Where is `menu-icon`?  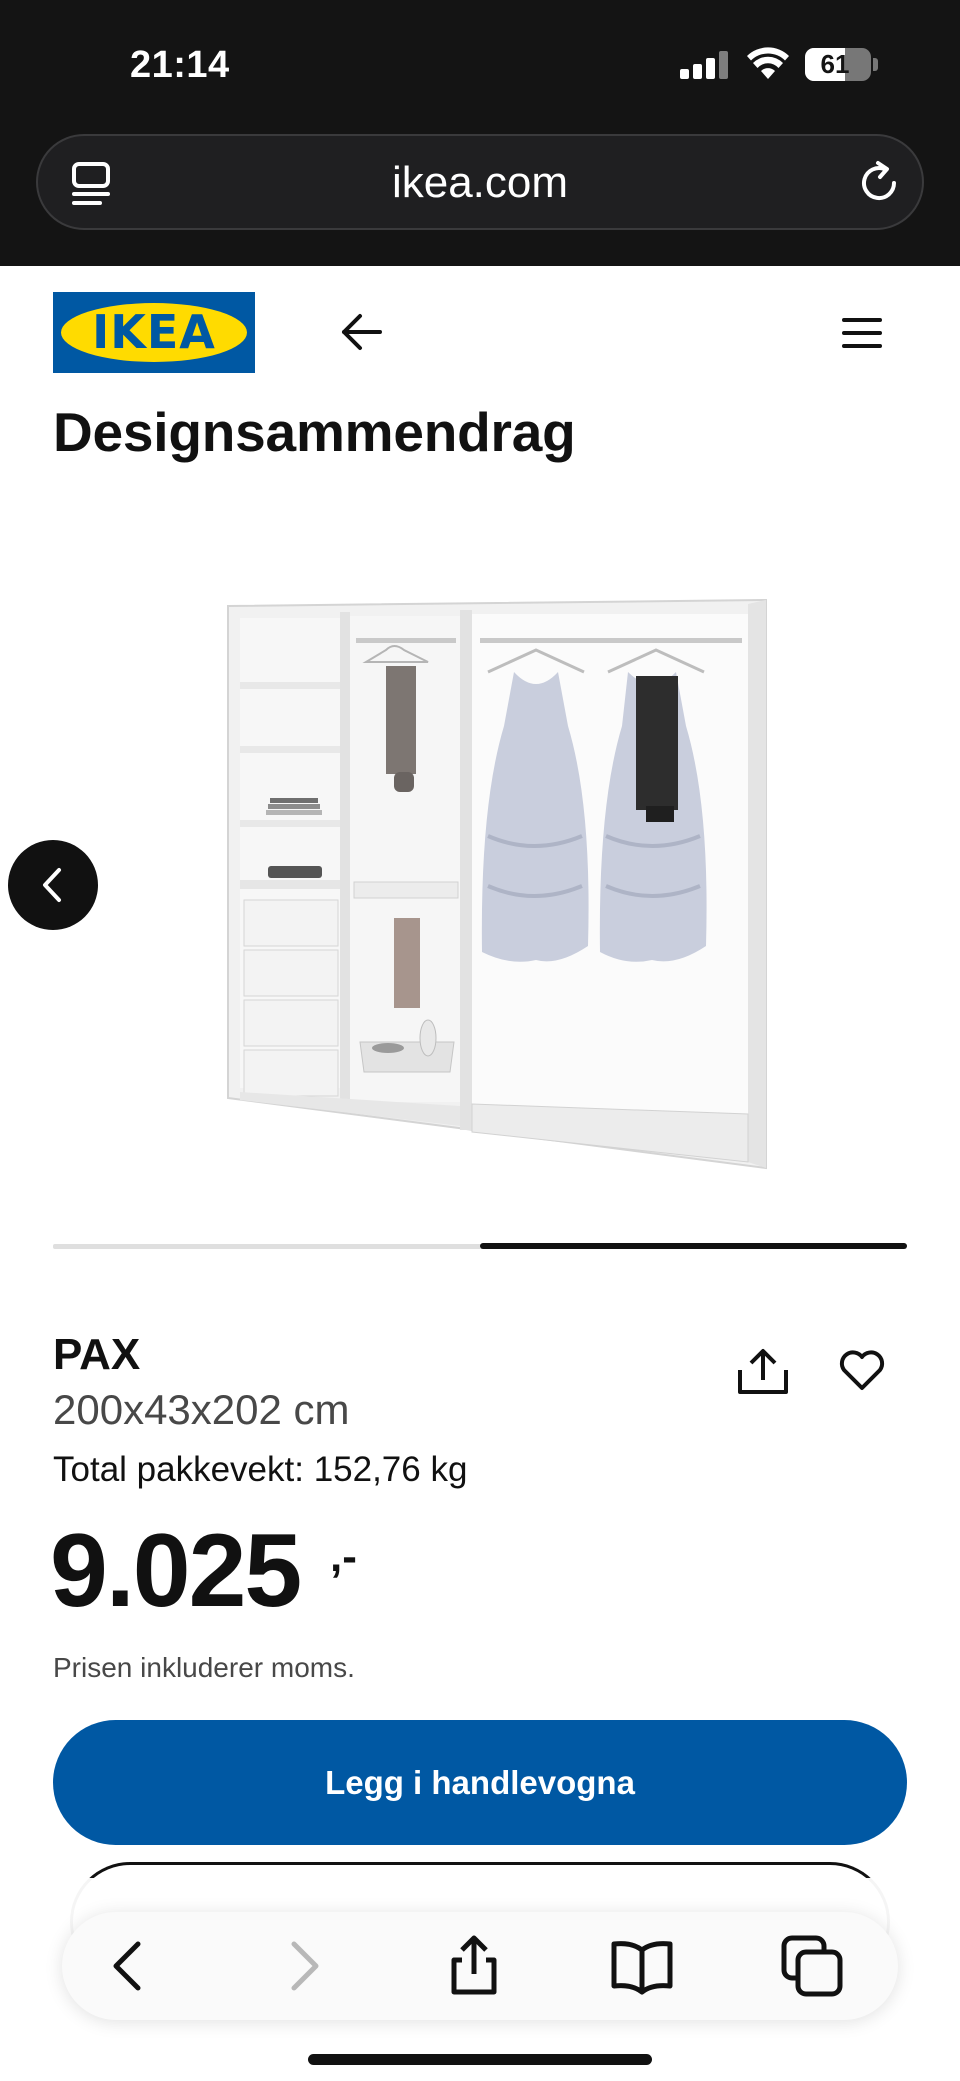 menu-icon is located at coordinates (862, 333).